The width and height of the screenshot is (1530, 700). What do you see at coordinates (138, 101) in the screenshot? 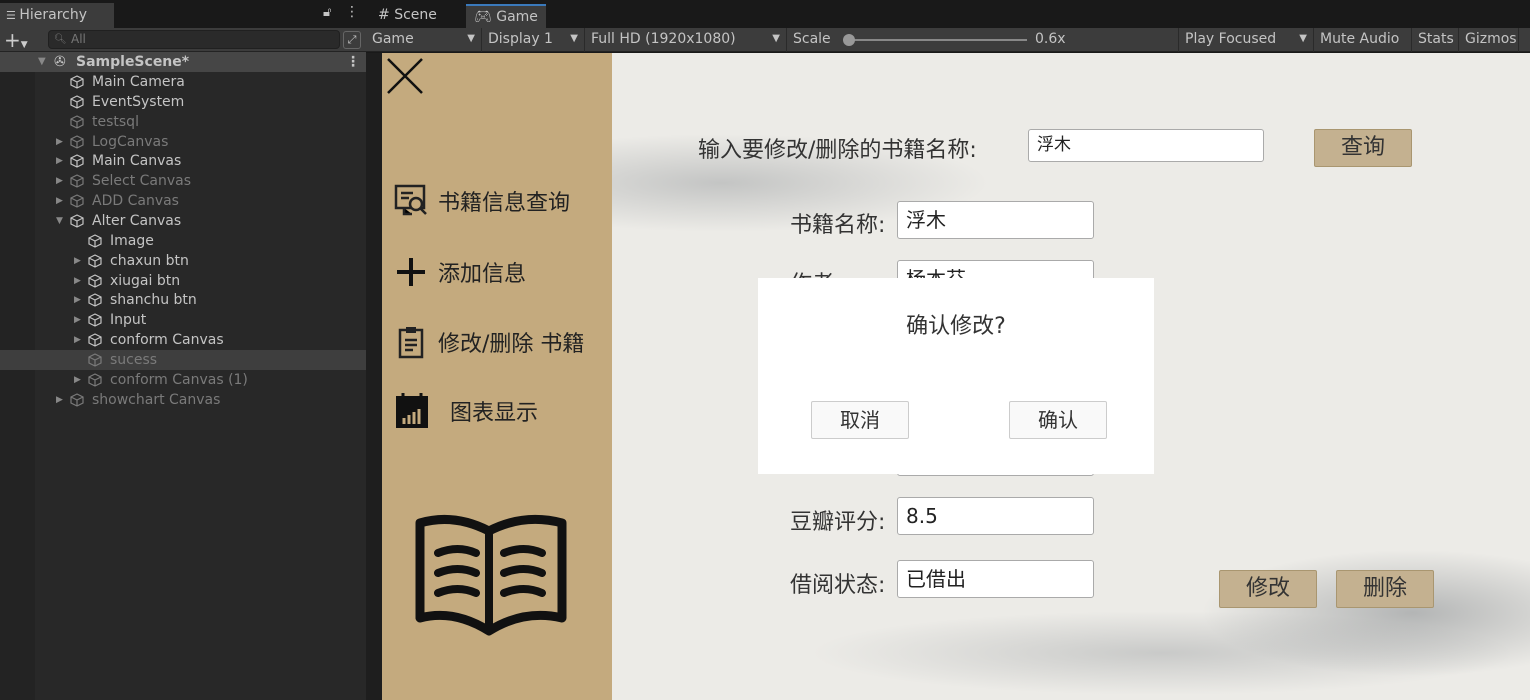
I see `hierarchy-item-label: EventSystem` at bounding box center [138, 101].